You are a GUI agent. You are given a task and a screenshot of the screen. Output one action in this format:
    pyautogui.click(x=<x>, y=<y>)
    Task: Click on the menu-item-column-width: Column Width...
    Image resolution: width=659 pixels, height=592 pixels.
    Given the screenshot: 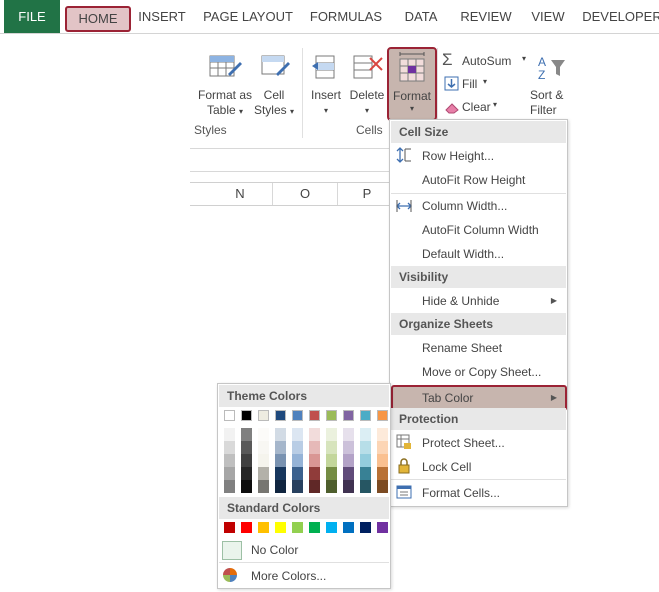 What is the action you would take?
    pyautogui.click(x=478, y=206)
    